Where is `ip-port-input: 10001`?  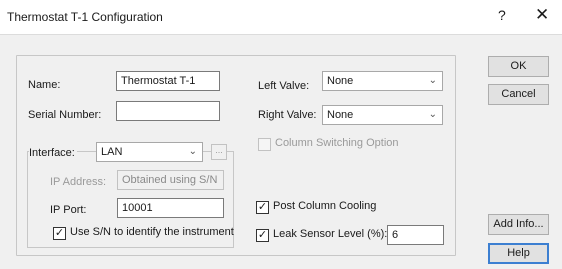
ip-port-input: 10001 is located at coordinates (170, 208).